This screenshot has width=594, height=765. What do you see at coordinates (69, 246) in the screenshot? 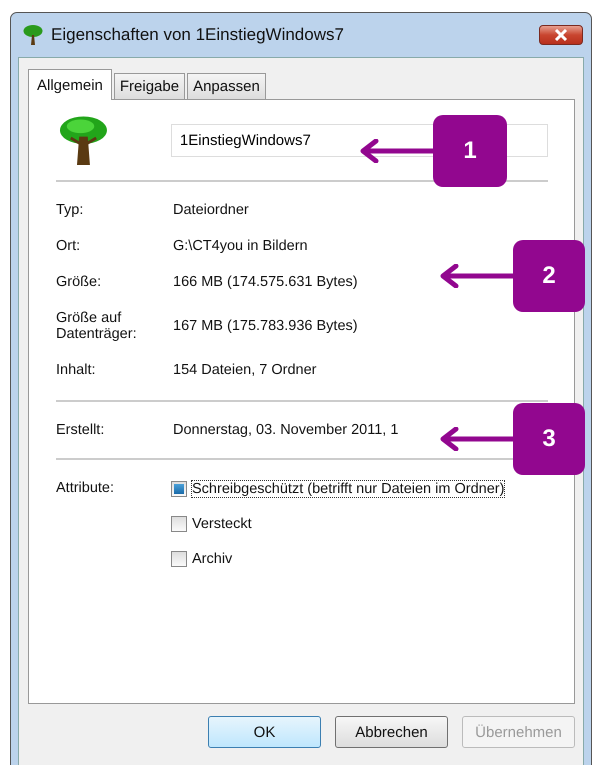
I see `property-label: Ort:` at bounding box center [69, 246].